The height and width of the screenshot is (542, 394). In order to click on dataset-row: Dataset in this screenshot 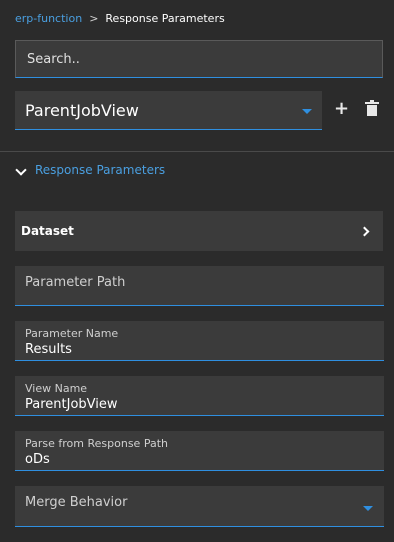, I will do `click(199, 231)`.